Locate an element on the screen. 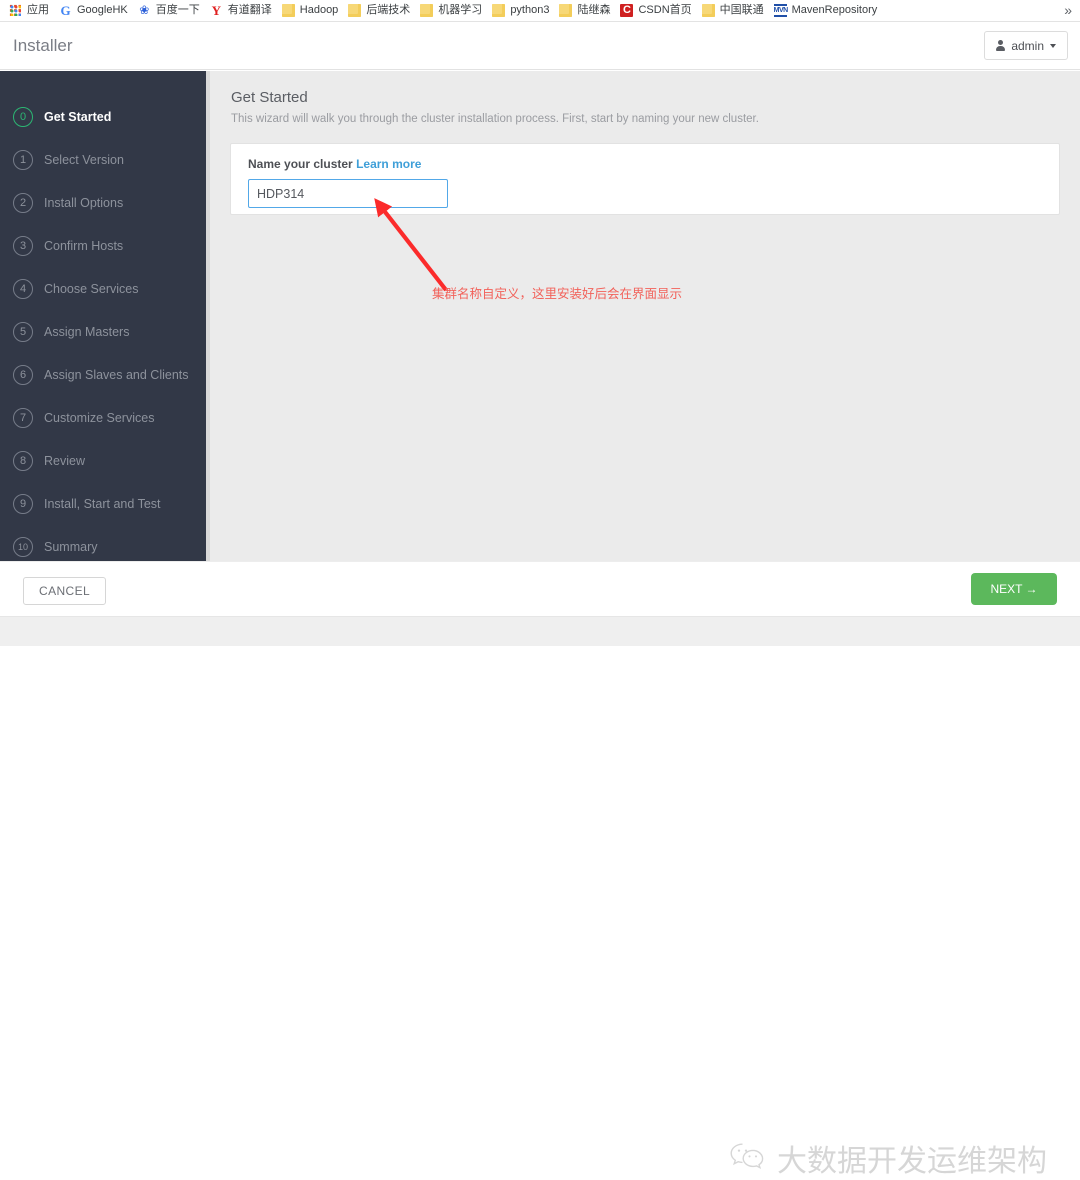 The image size is (1080, 1180). csdn-icon: C is located at coordinates (627, 10).